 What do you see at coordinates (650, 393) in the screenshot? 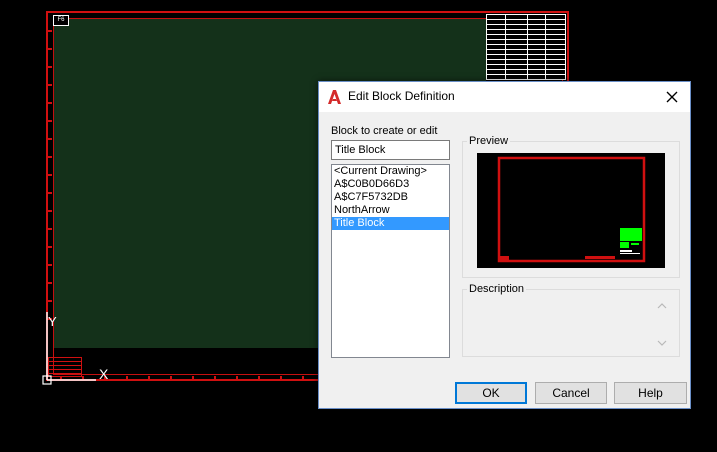
I see `help-button: Help` at bounding box center [650, 393].